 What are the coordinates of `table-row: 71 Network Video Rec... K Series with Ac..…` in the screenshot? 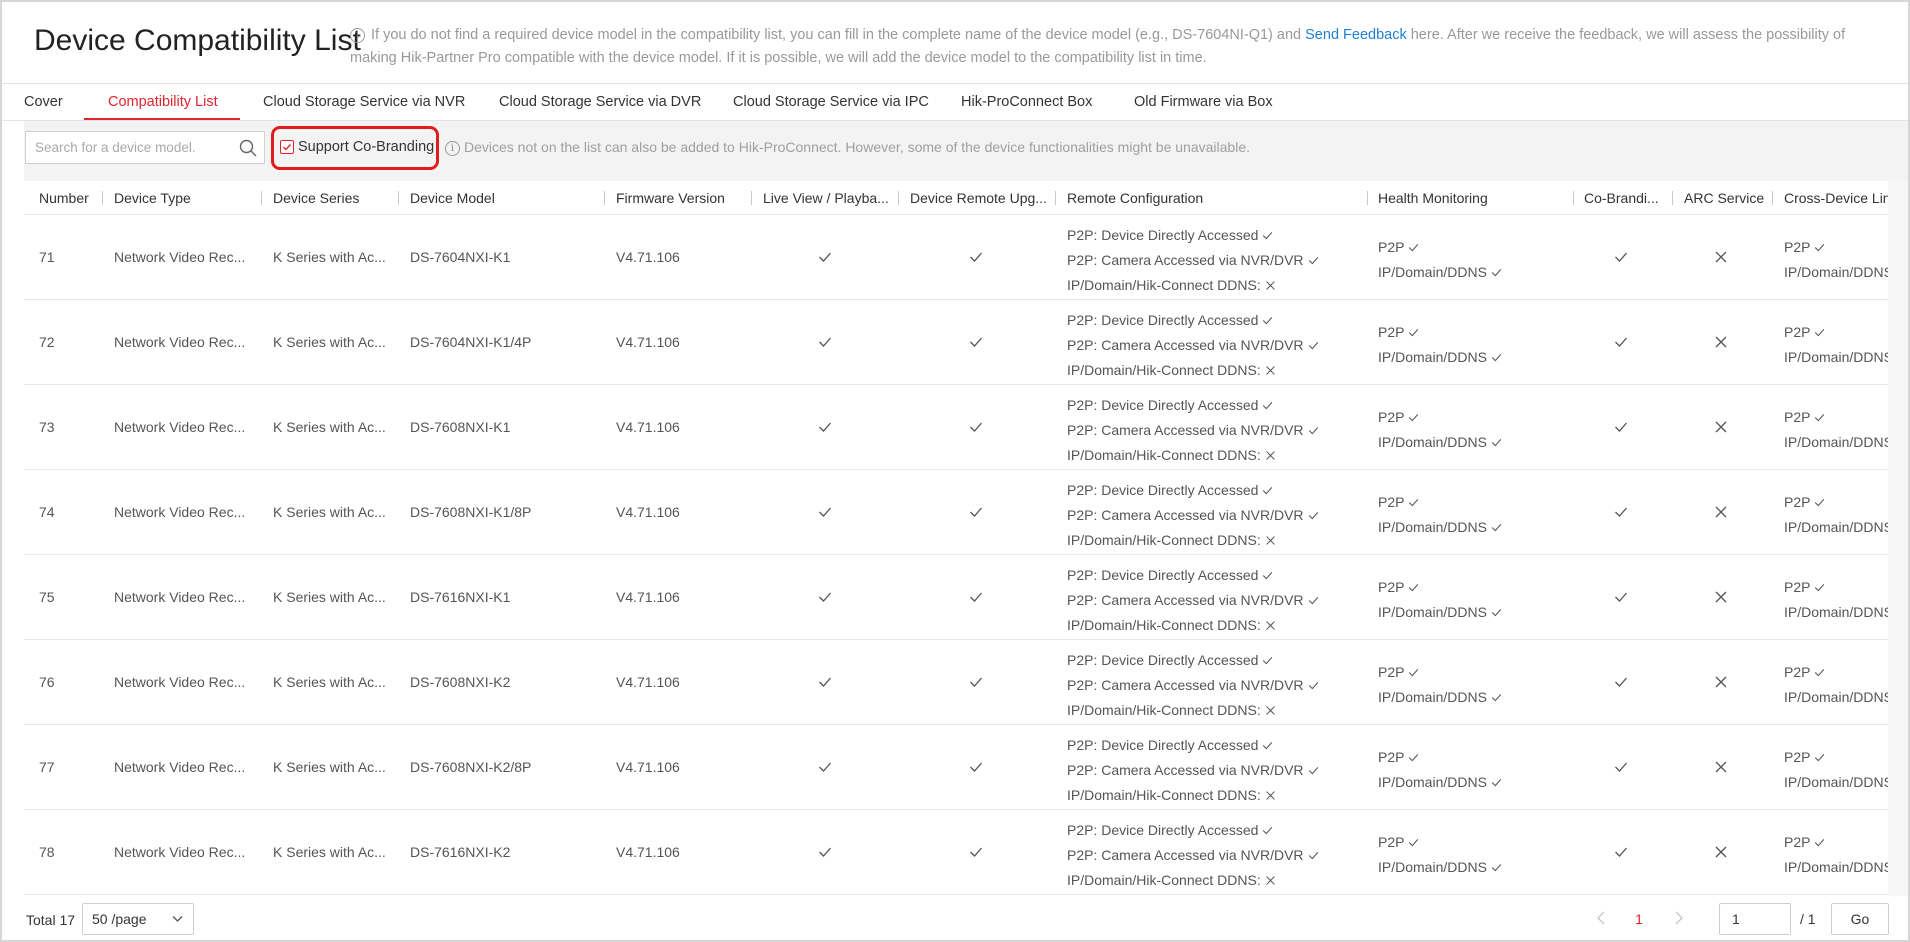 It's located at (956, 257).